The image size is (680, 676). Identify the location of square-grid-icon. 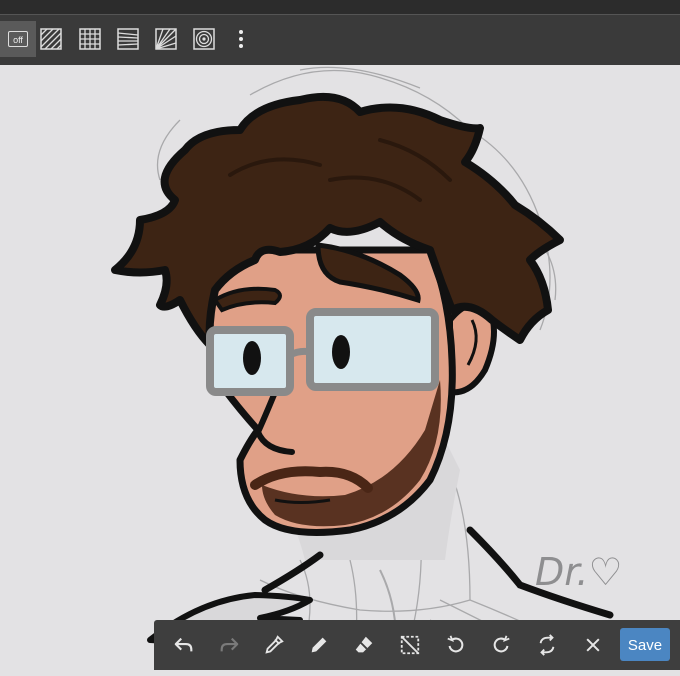
(90, 39).